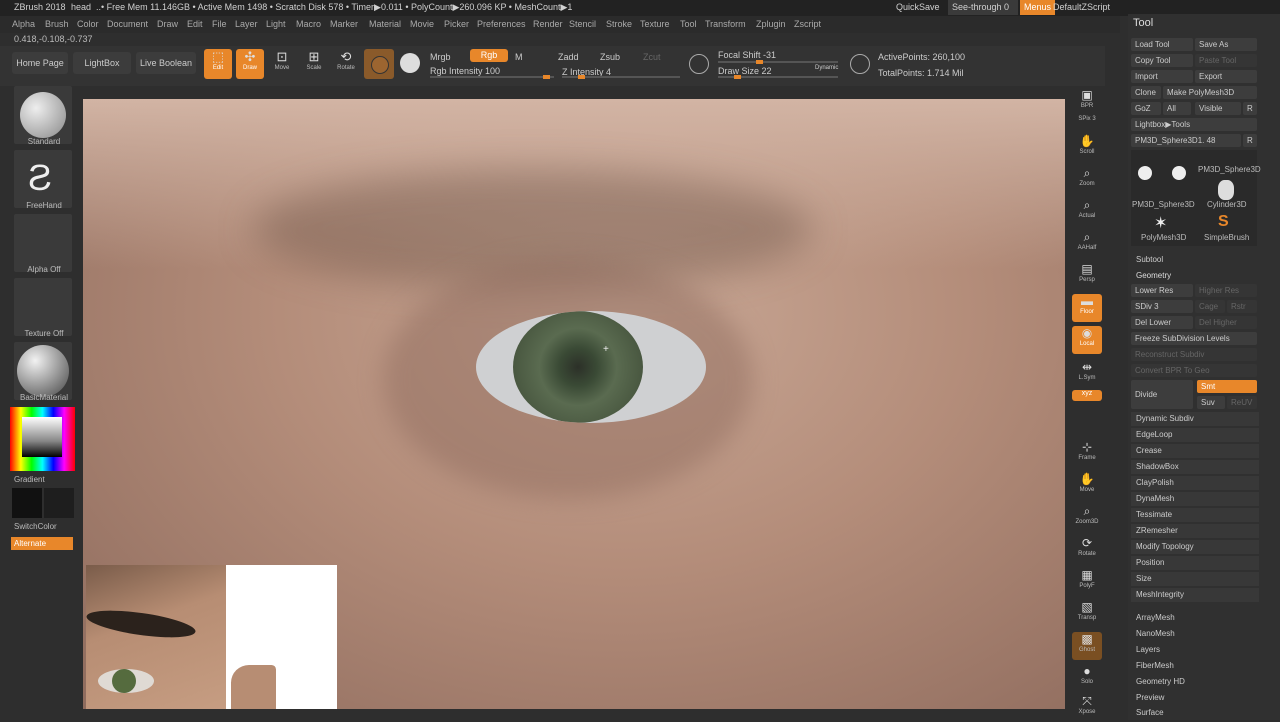 The width and height of the screenshot is (1280, 722). Describe the element at coordinates (1195, 499) in the screenshot. I see `dynamesh-section: DynaMesh` at that location.